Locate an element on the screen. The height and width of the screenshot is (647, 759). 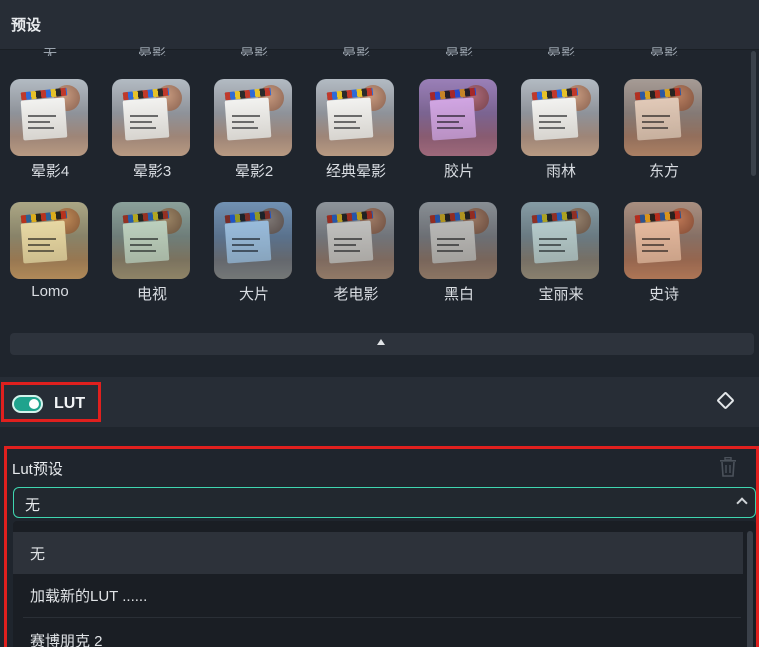
preset-label: 宝丽来 is located at coordinates (561, 294).